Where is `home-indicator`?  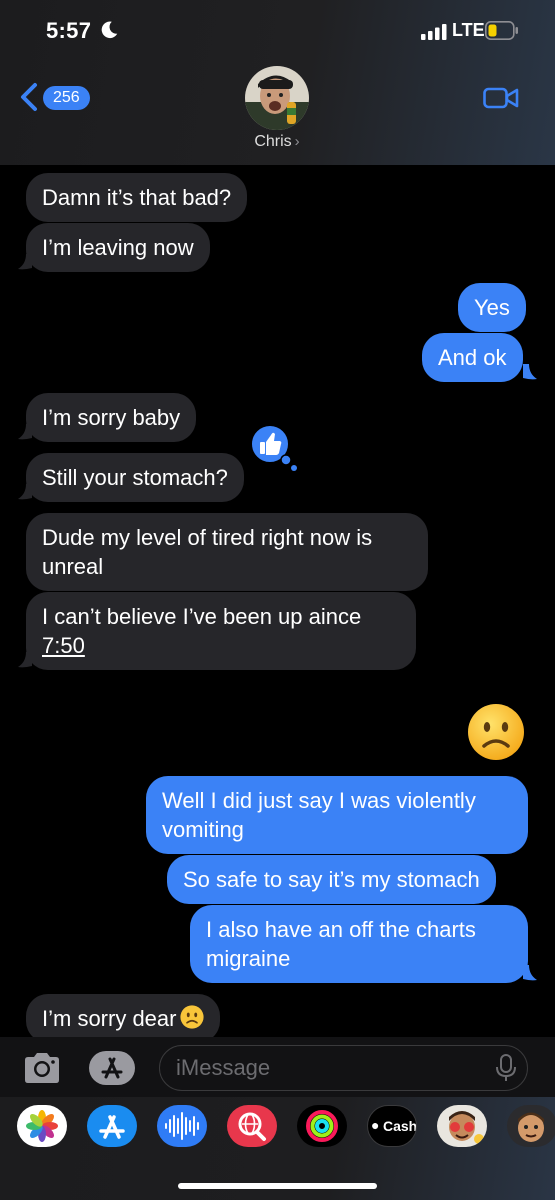
home-indicator is located at coordinates (277, 1186).